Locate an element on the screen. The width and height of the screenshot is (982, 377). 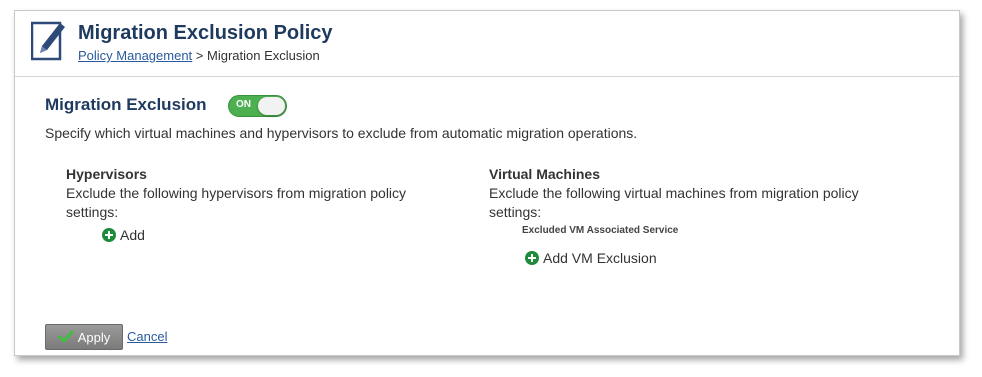
apply-label: Apply is located at coordinates (94, 337).